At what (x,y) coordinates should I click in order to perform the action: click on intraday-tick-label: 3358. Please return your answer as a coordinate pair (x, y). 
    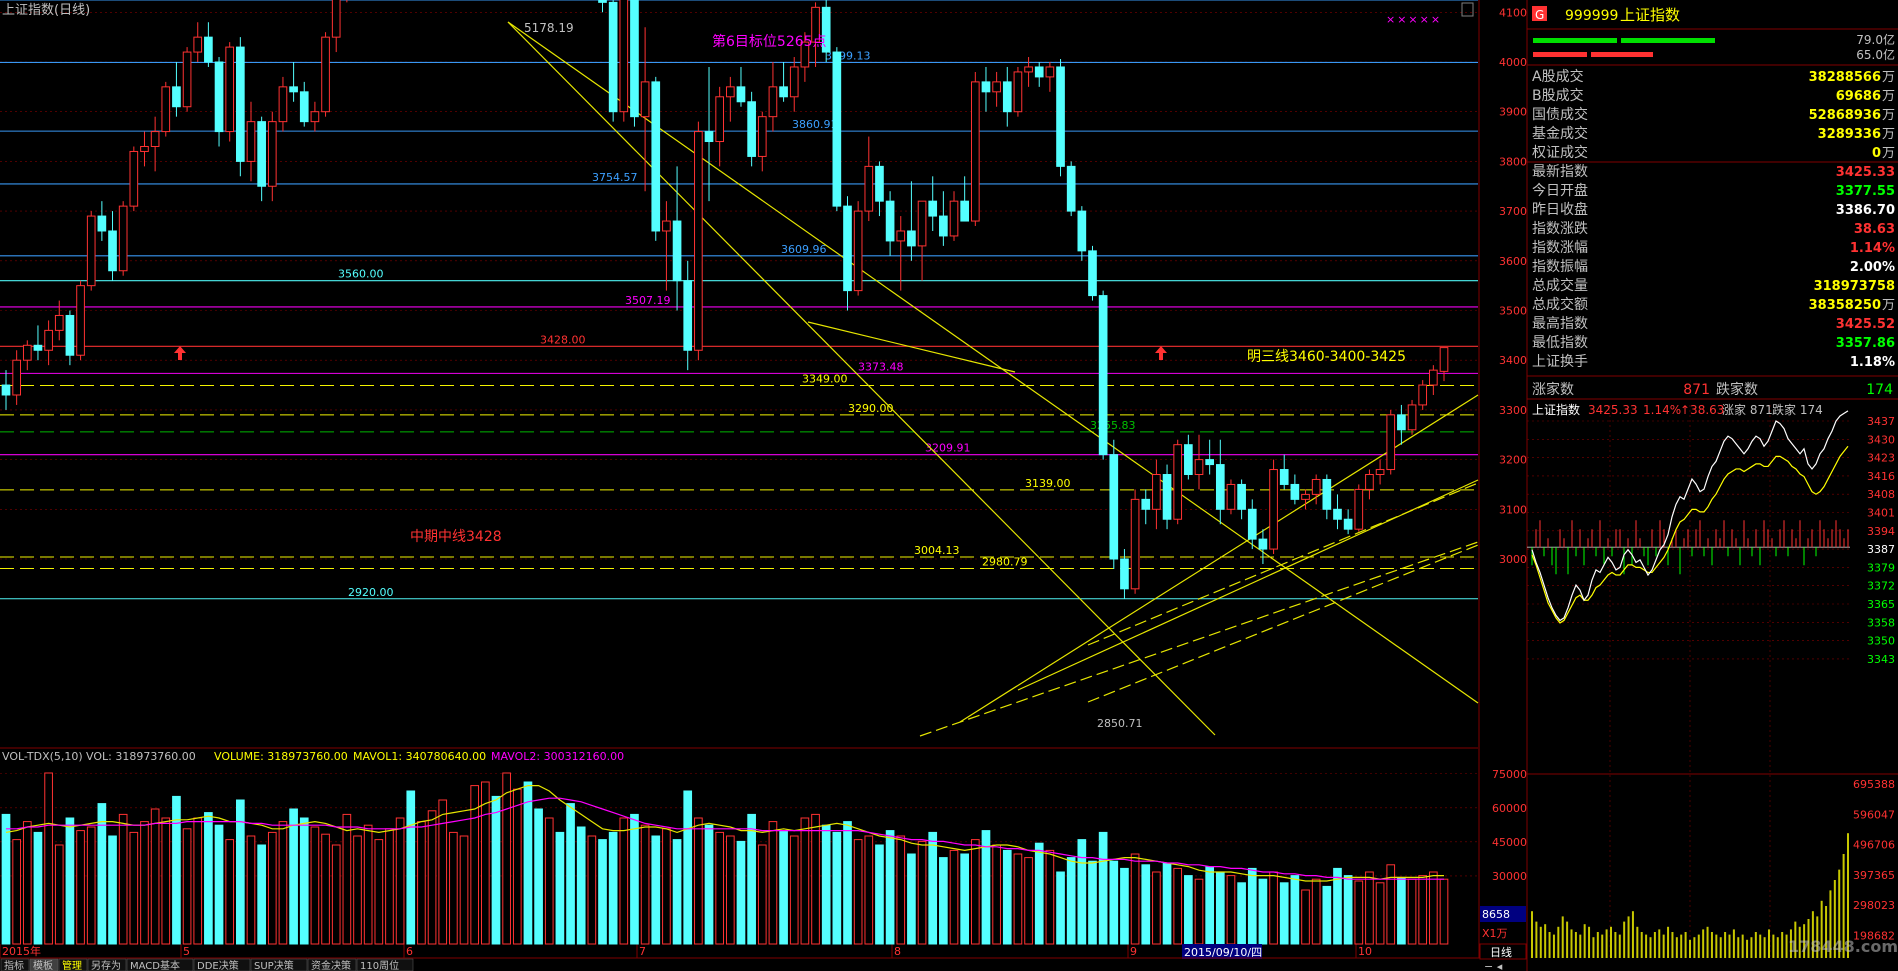
    Looking at the image, I should click on (1881, 622).